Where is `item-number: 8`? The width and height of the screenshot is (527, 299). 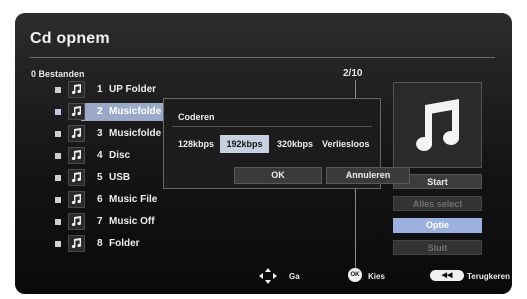 item-number: 8 is located at coordinates (100, 243).